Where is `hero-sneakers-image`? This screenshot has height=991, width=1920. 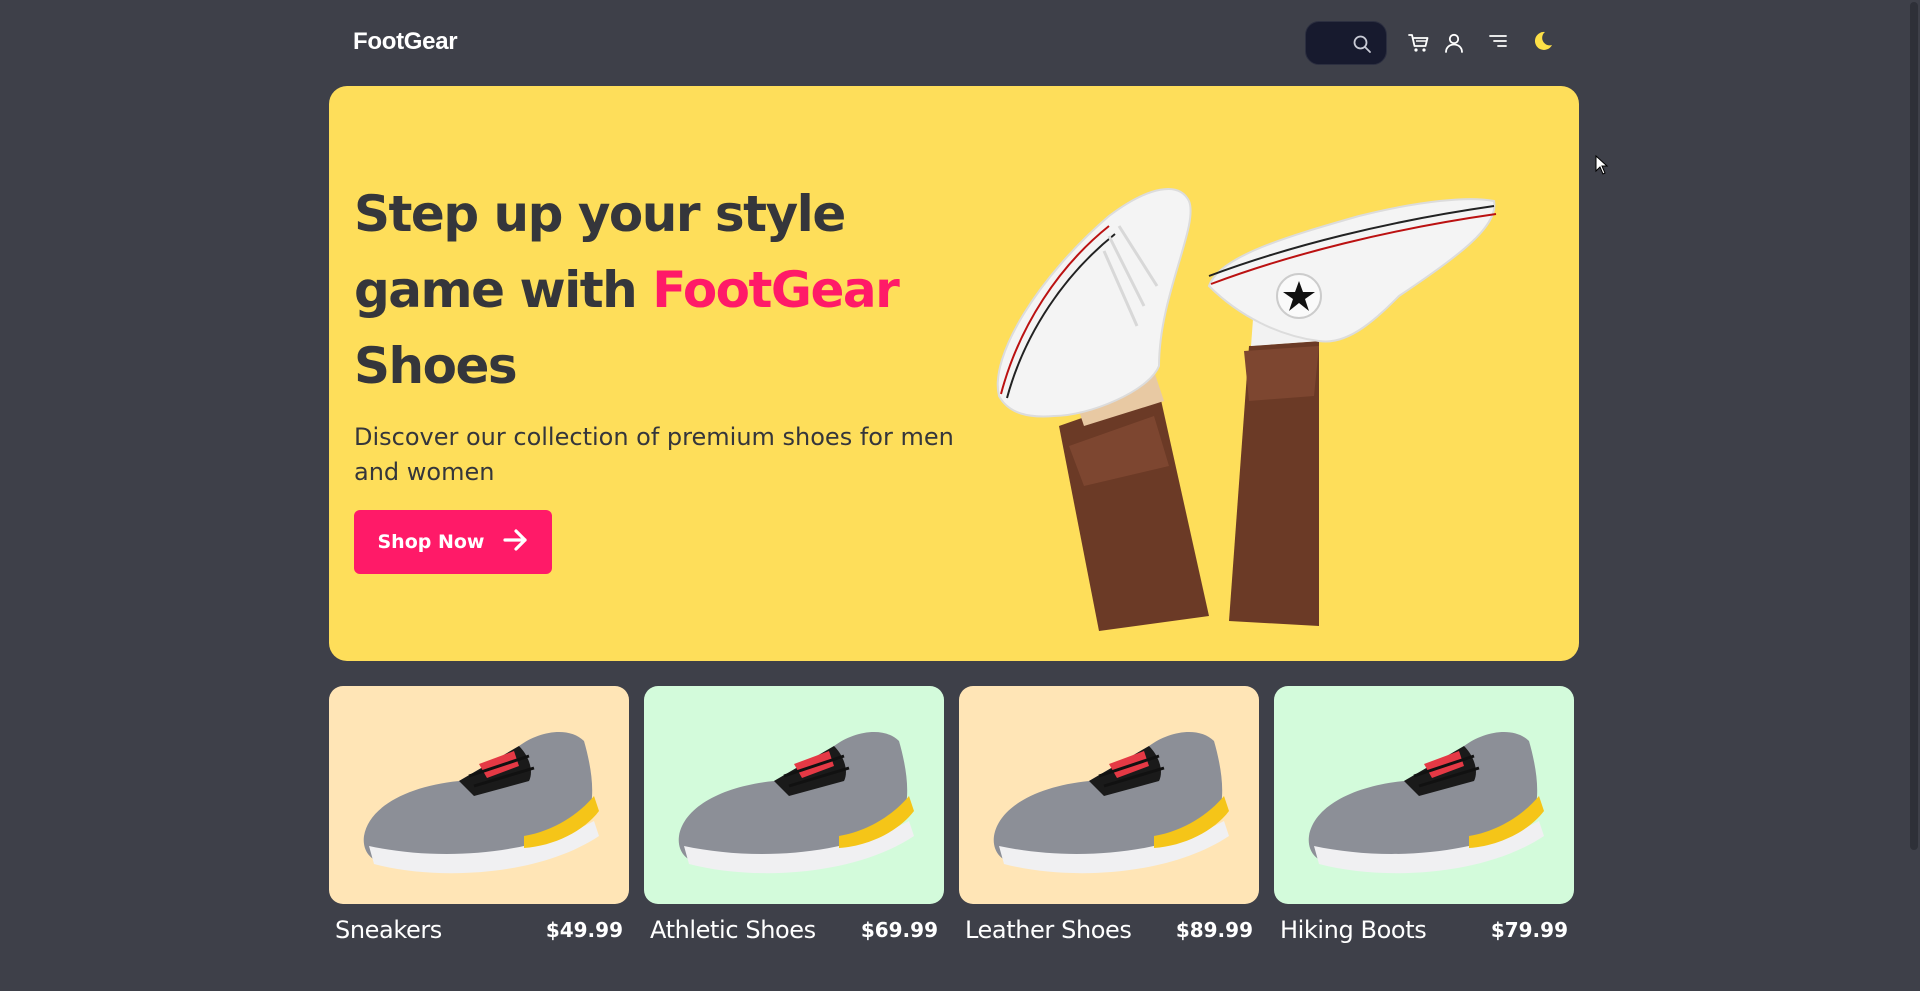
hero-sneakers-image is located at coordinates (1246, 409).